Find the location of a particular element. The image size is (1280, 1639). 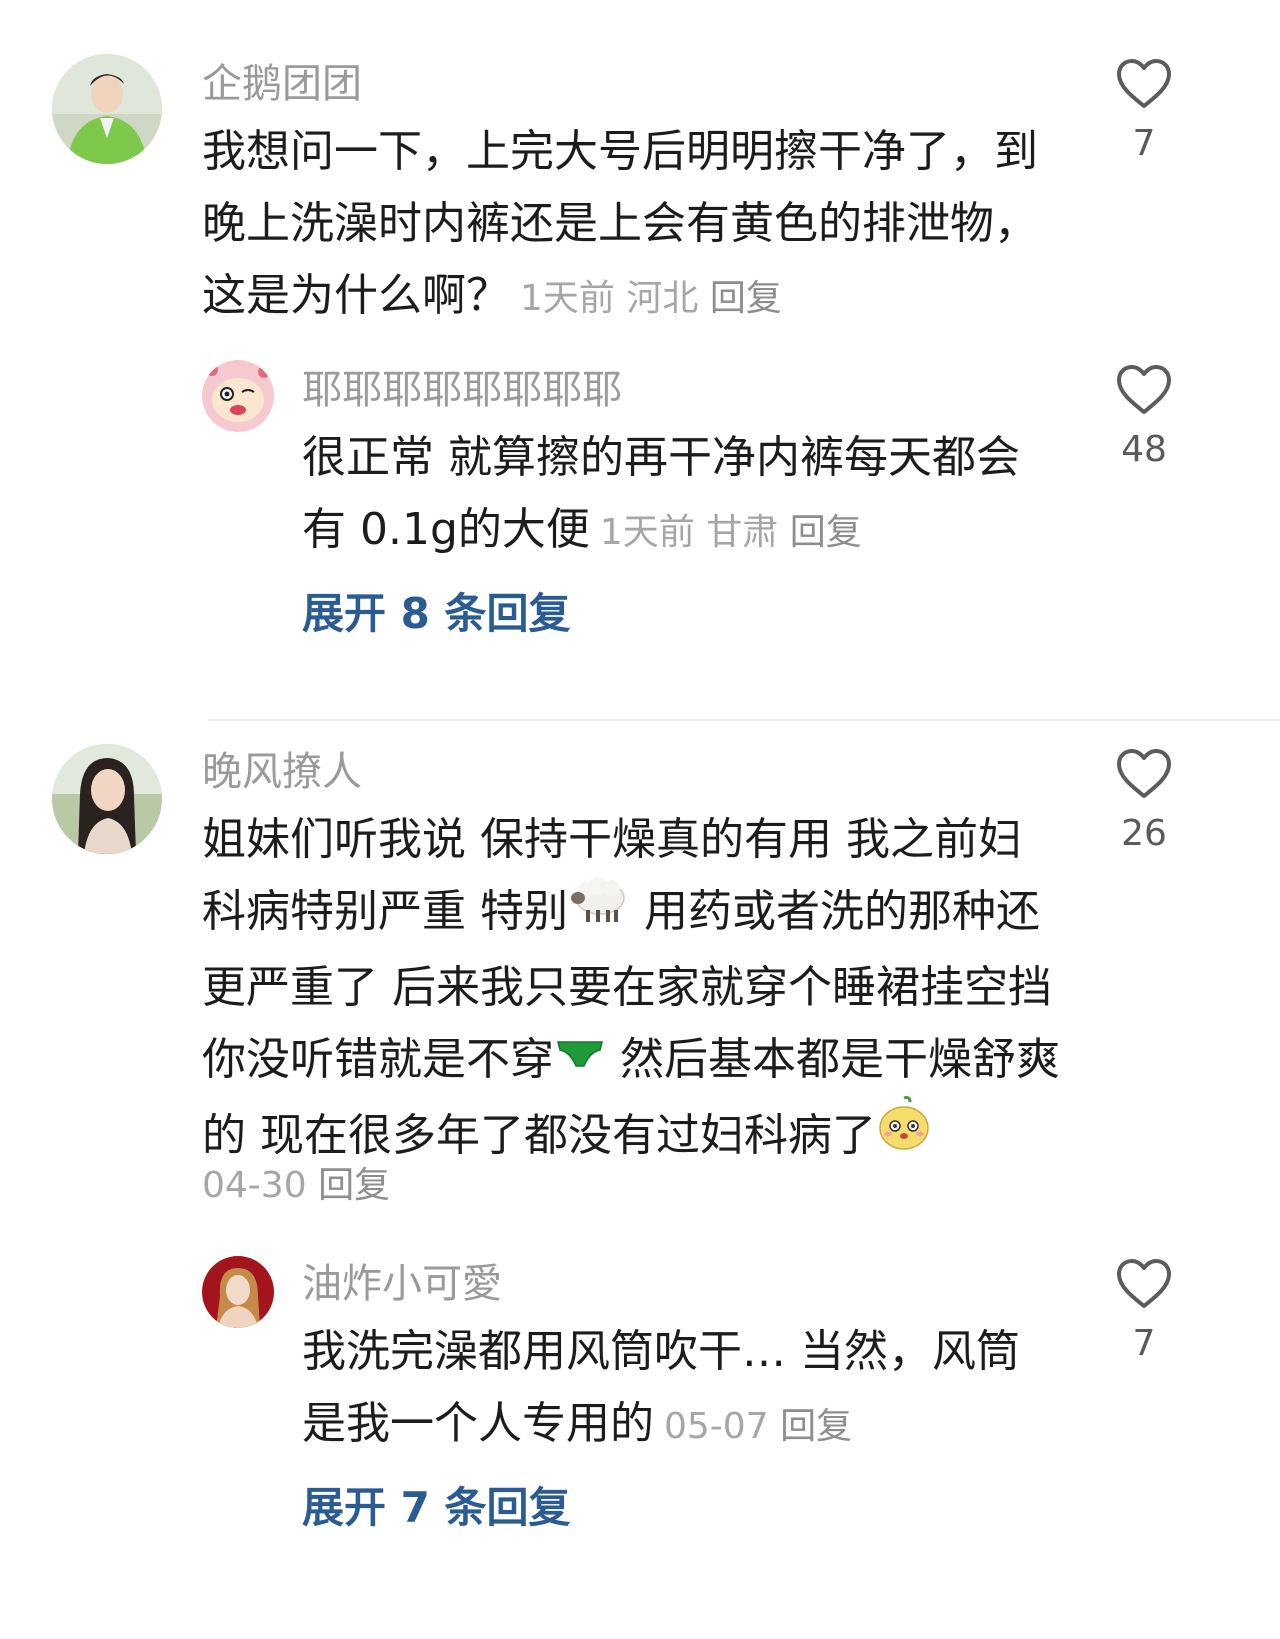

comment-time: 04-30 is located at coordinates (254, 1185).